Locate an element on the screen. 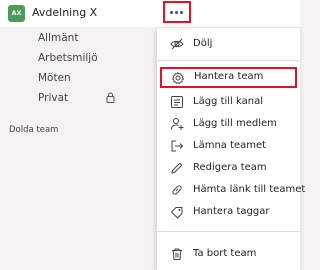  menu-item-label: Hämta länk till teamet is located at coordinates (249, 189).